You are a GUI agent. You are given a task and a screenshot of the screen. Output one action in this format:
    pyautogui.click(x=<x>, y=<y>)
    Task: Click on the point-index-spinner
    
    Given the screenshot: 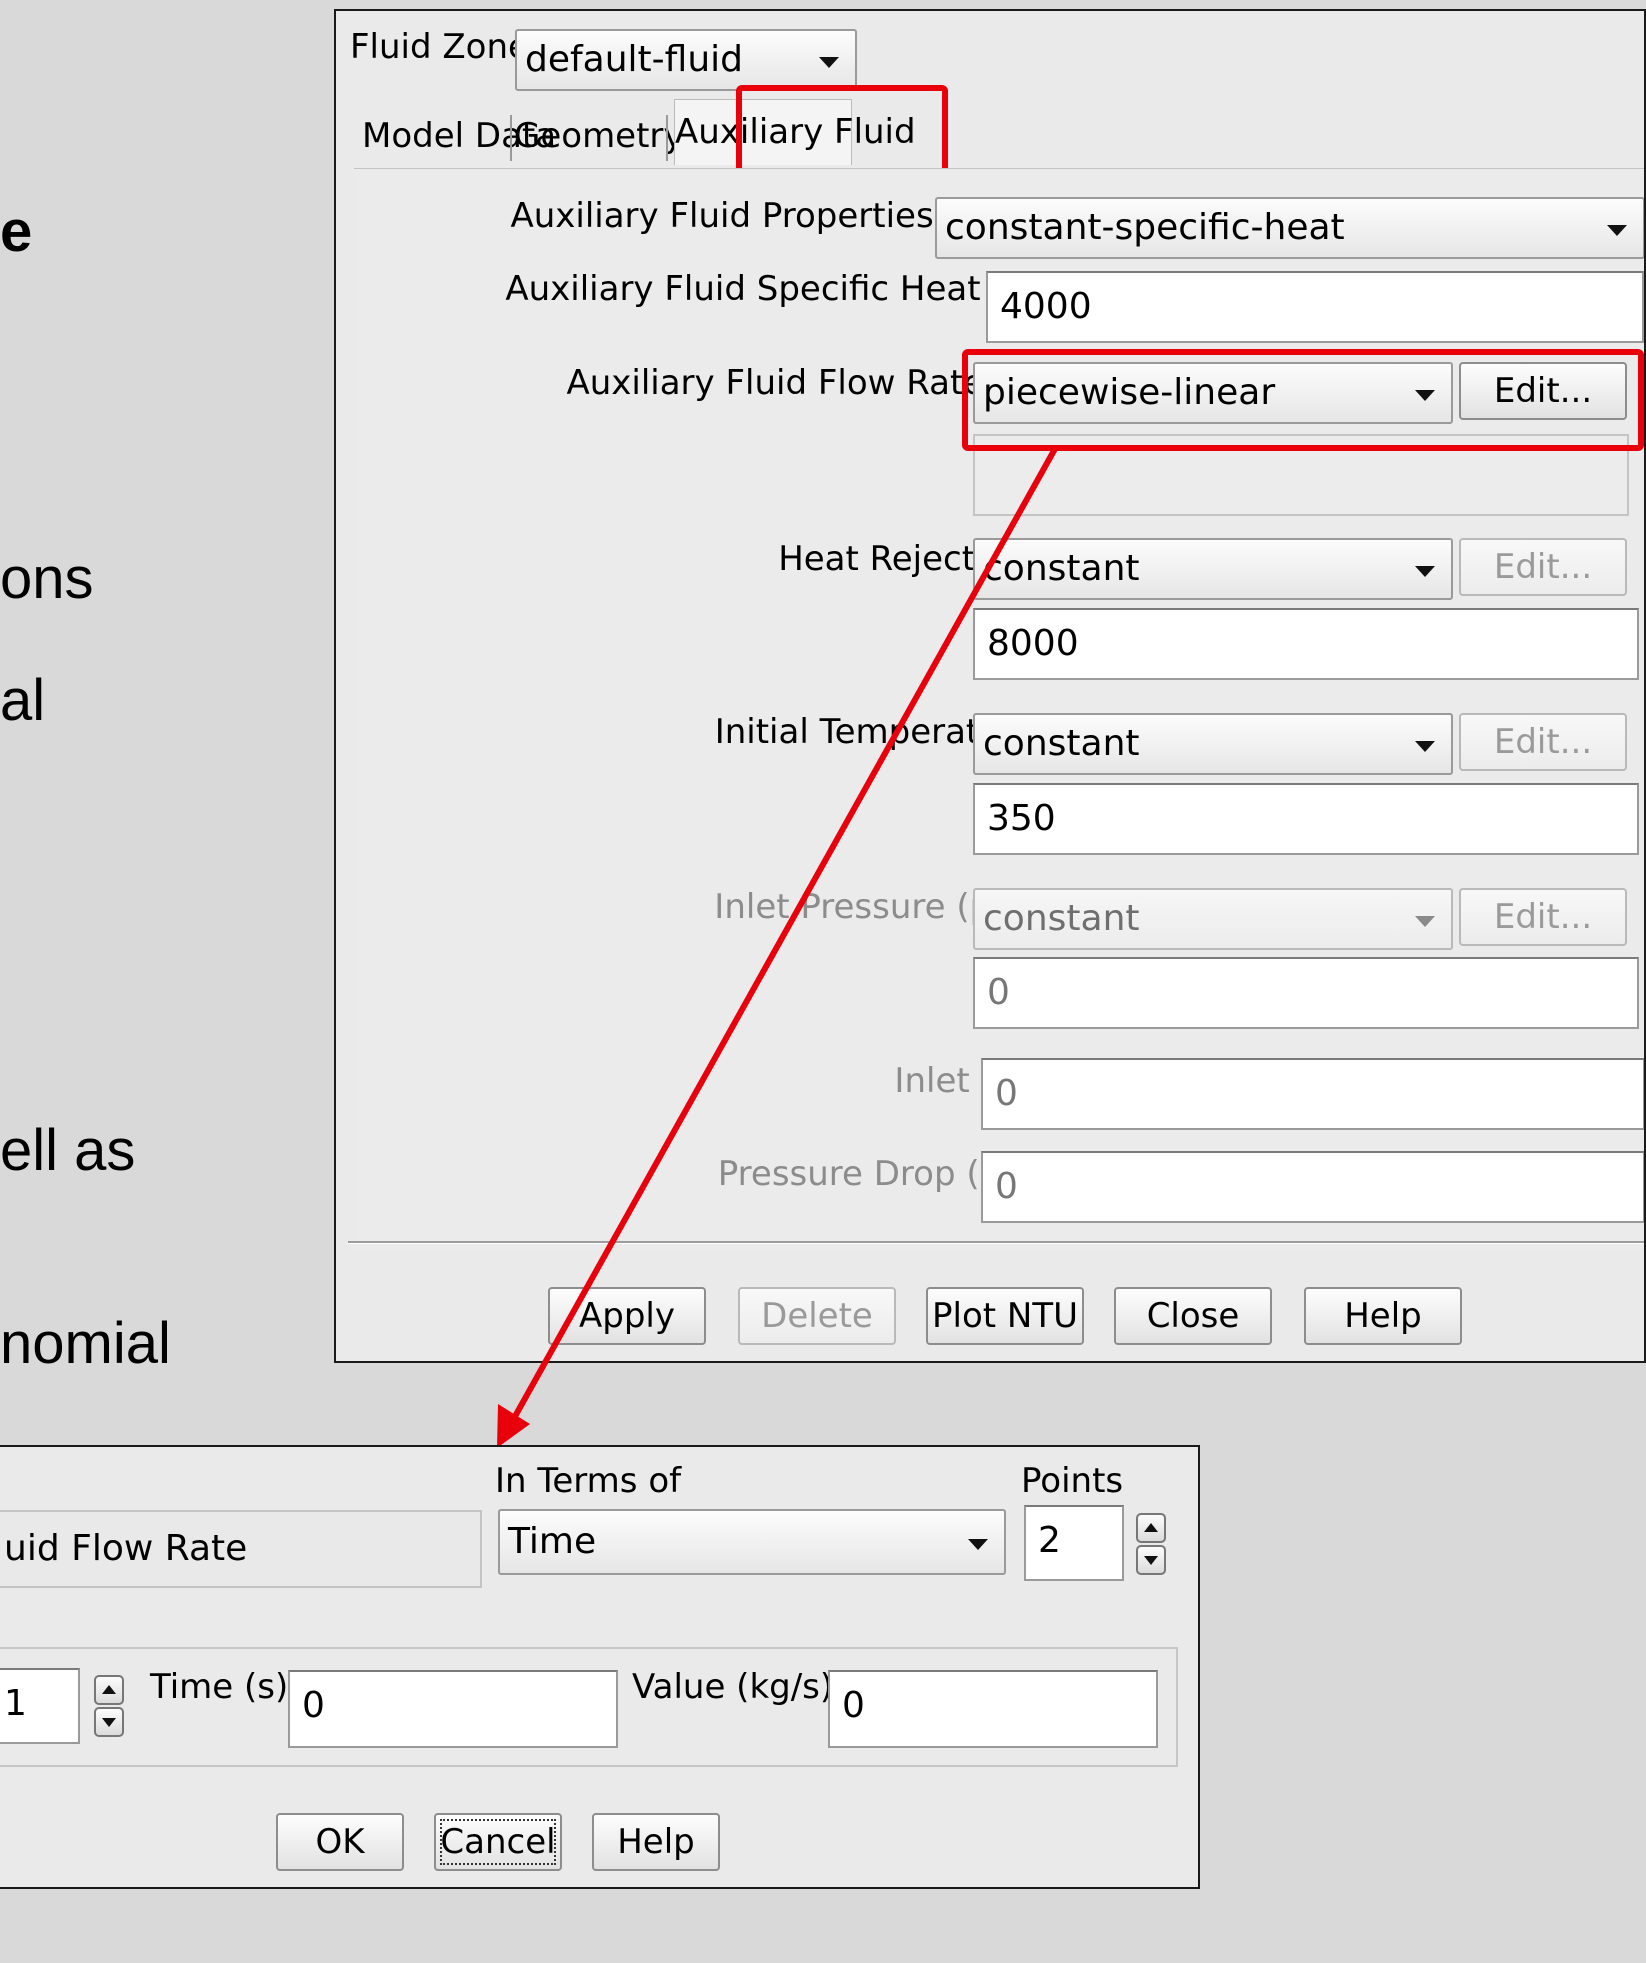 What is the action you would take?
    pyautogui.click(x=110, y=1707)
    